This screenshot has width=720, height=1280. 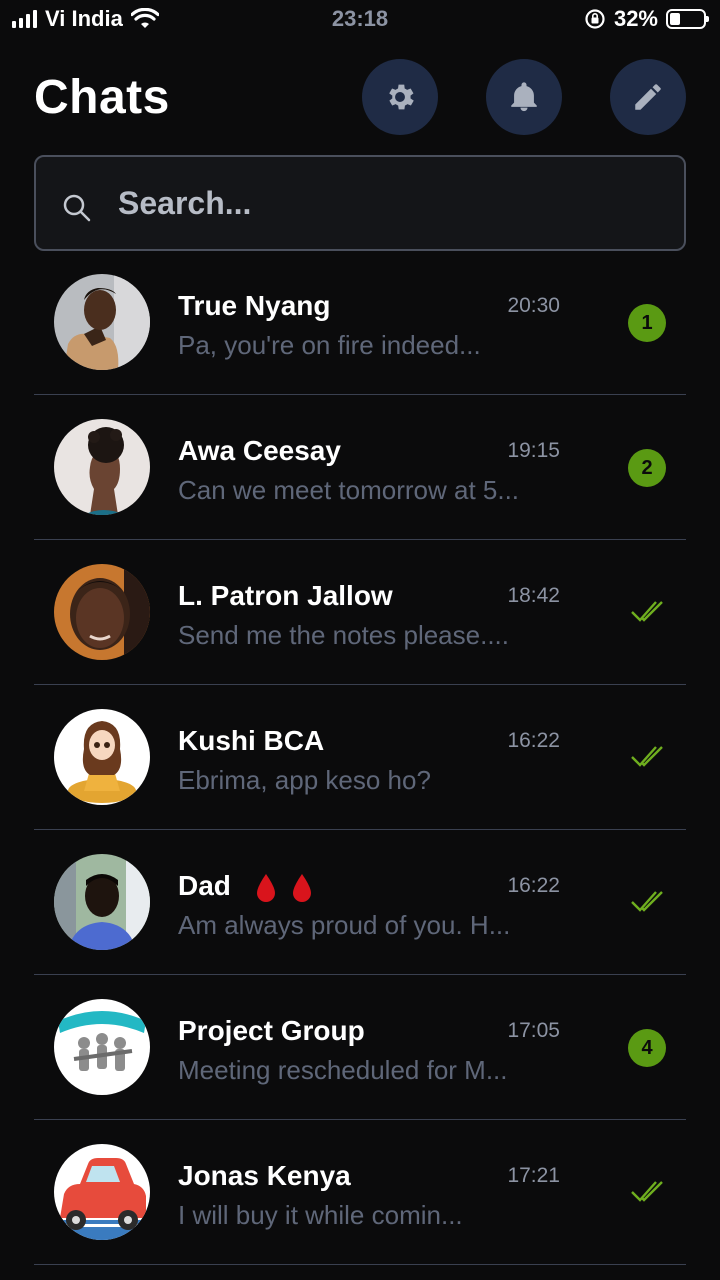 What do you see at coordinates (284, 888) in the screenshot?
I see `drop-of-blood-icons` at bounding box center [284, 888].